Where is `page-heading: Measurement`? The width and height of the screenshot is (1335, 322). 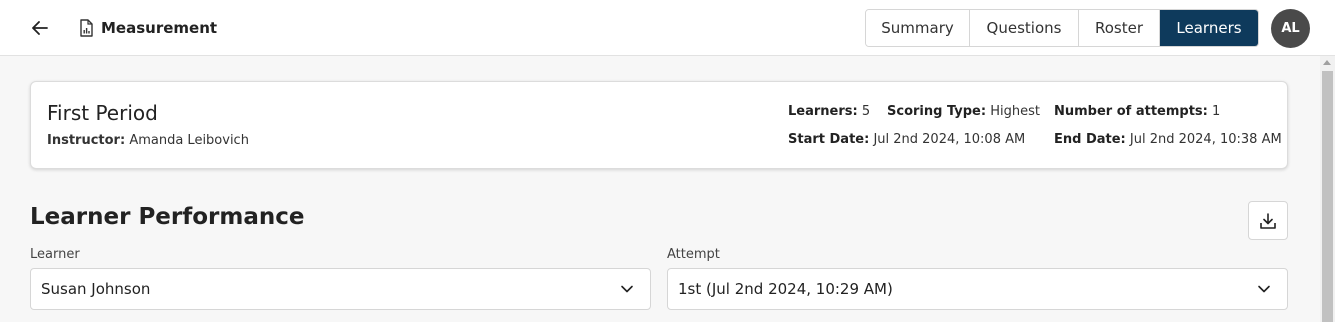
page-heading: Measurement is located at coordinates (148, 28).